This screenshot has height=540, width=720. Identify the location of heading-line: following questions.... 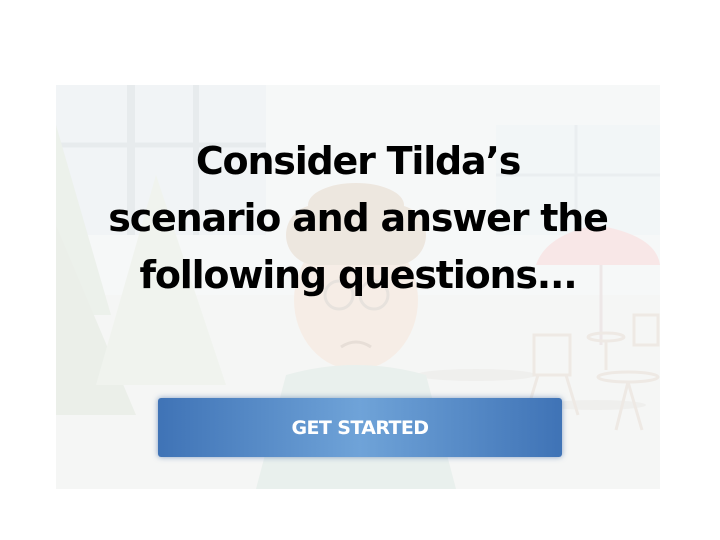
(358, 275).